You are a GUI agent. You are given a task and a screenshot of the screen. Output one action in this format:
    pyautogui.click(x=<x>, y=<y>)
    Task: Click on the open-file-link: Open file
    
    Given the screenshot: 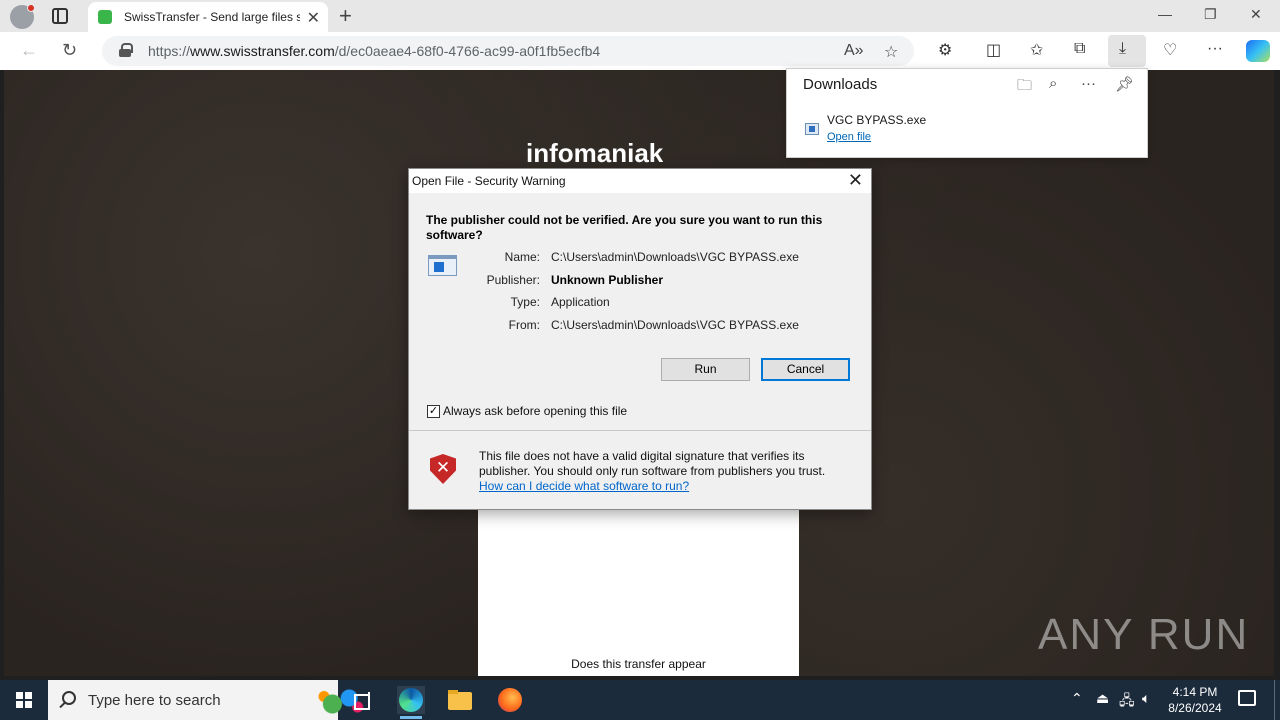 What is the action you would take?
    pyautogui.click(x=849, y=137)
    